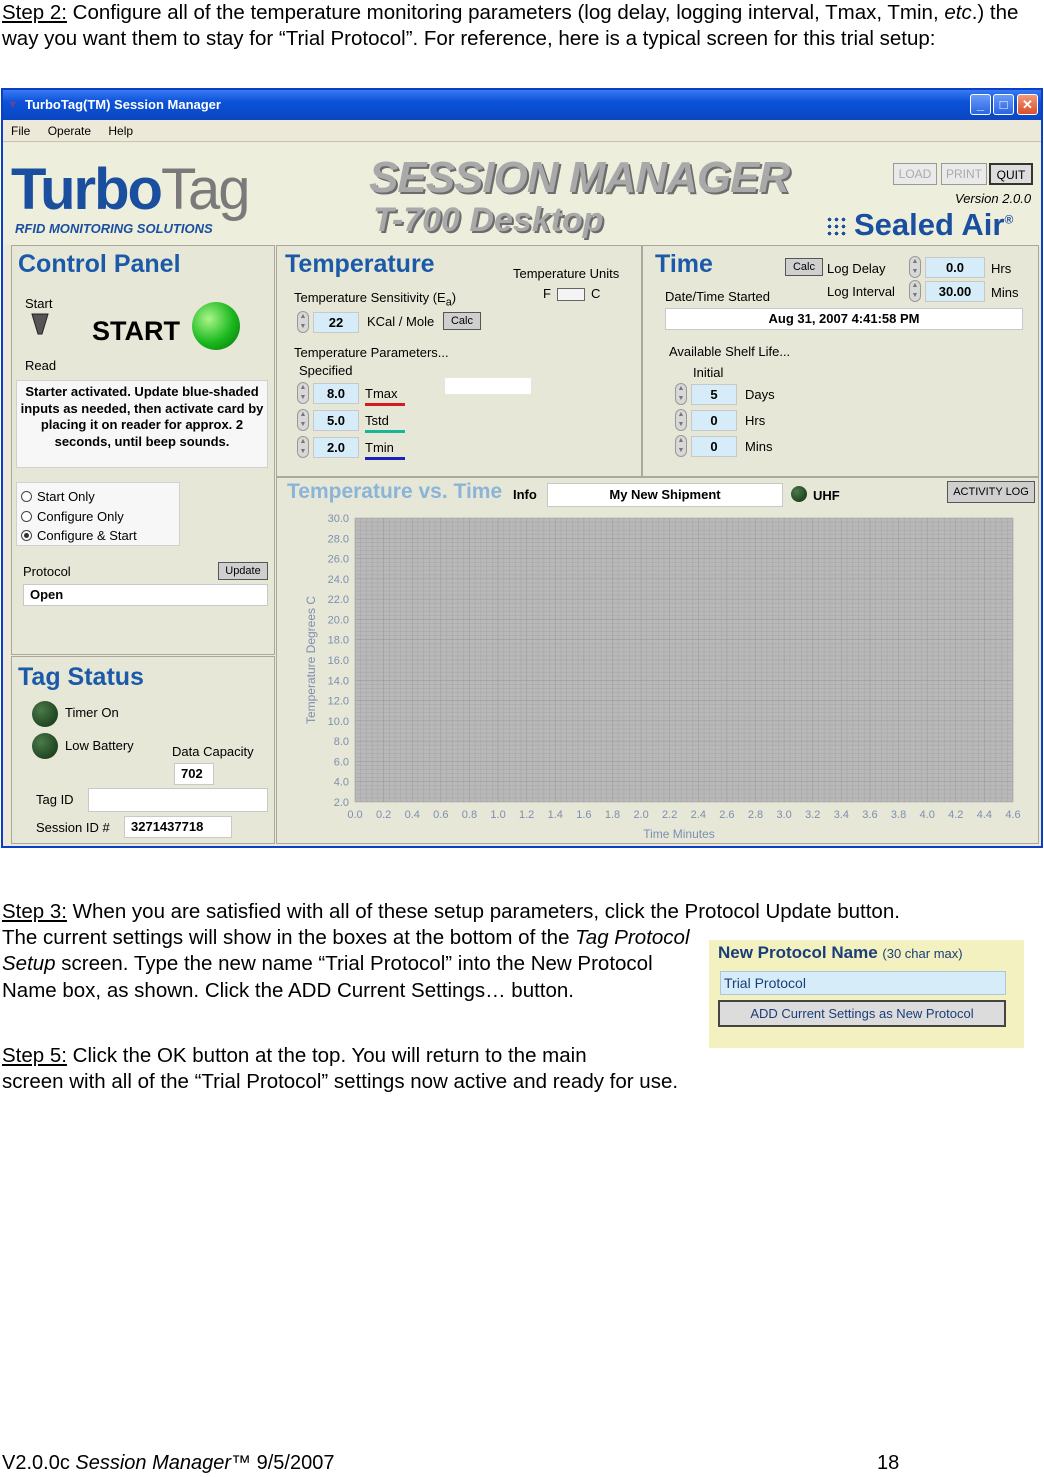 The image size is (1044, 1477). I want to click on y-tick-label: 14.0, so click(338, 681).